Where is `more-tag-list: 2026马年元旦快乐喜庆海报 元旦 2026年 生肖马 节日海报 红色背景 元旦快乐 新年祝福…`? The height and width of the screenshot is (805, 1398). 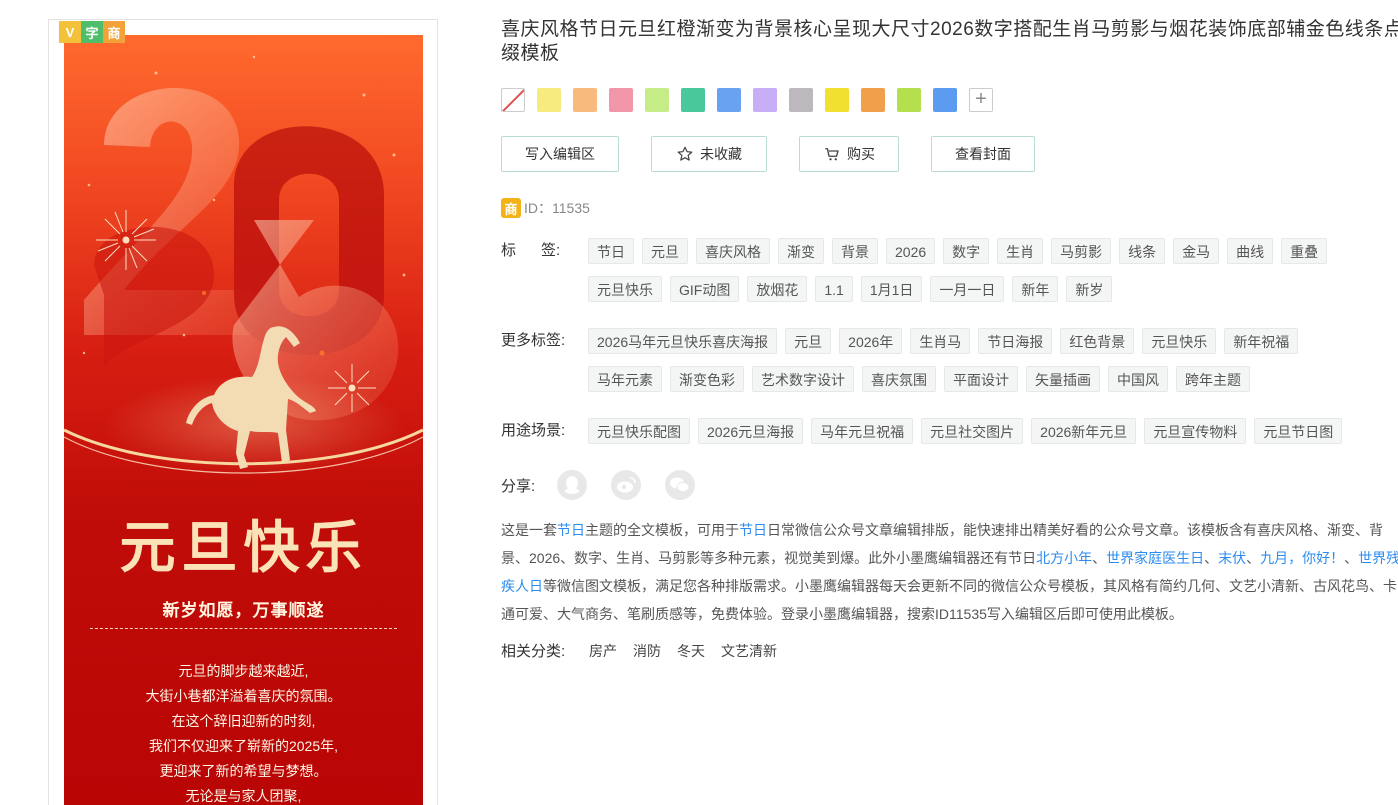 more-tag-list: 2026马年元旦快乐喜庆海报 元旦 2026年 生肖马 节日海报 红色背景 元旦快乐 新年祝福… is located at coordinates (988, 366).